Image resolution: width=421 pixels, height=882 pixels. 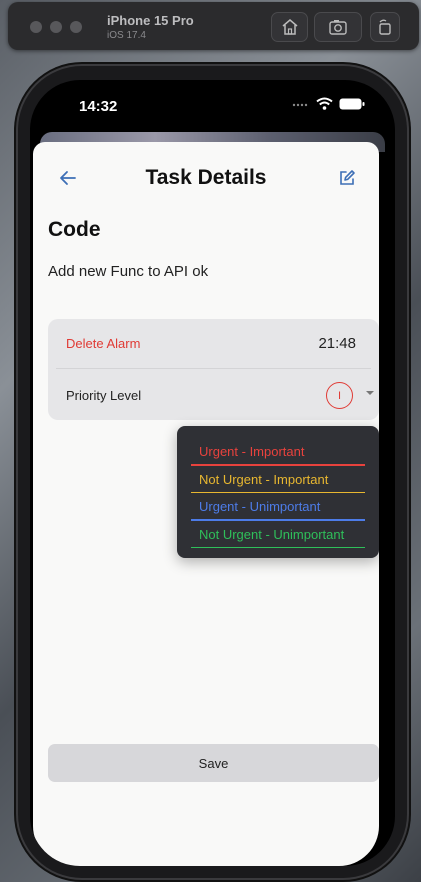 I want to click on camera-icon, so click(x=338, y=27).